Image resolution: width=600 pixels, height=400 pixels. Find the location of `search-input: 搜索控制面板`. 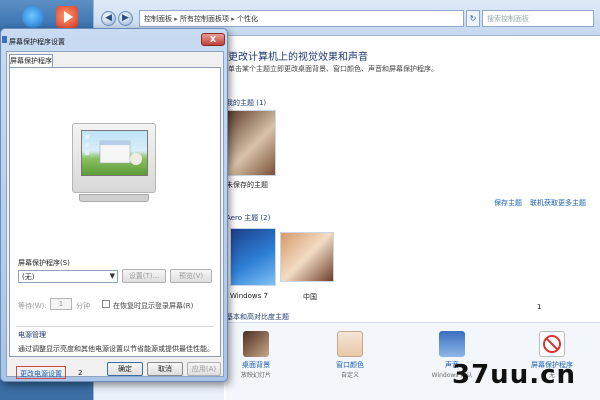

search-input: 搜索控制面板 is located at coordinates (538, 18).